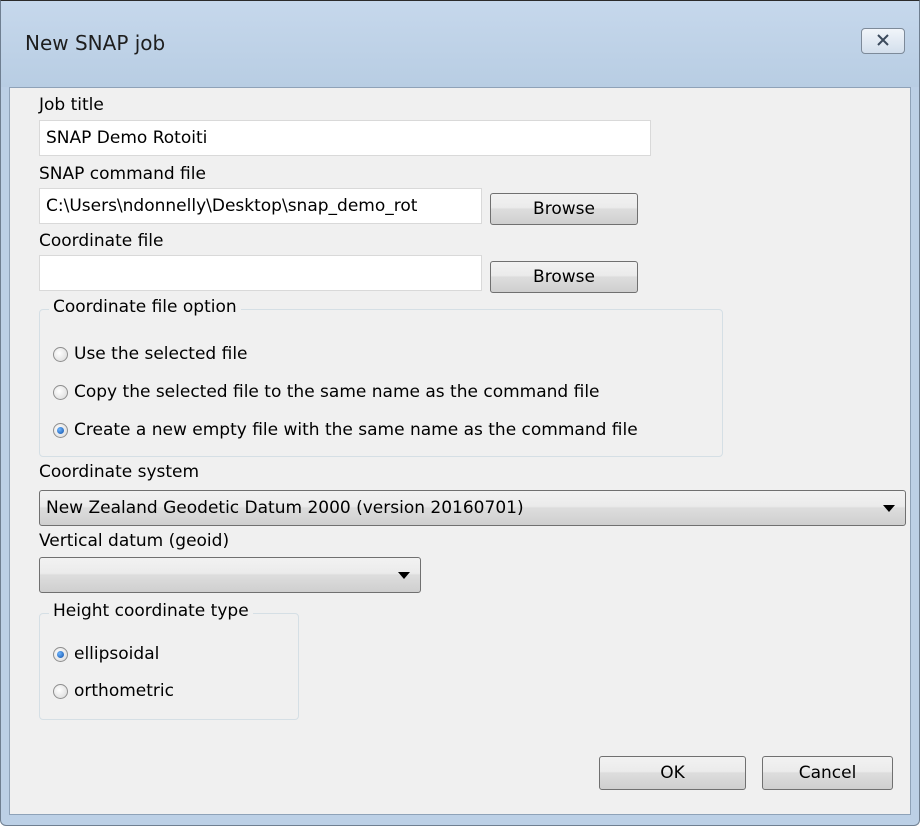 The width and height of the screenshot is (920, 826). Describe the element at coordinates (345, 138) in the screenshot. I see `job-title-input: SNAP Demo Rotoiti` at that location.